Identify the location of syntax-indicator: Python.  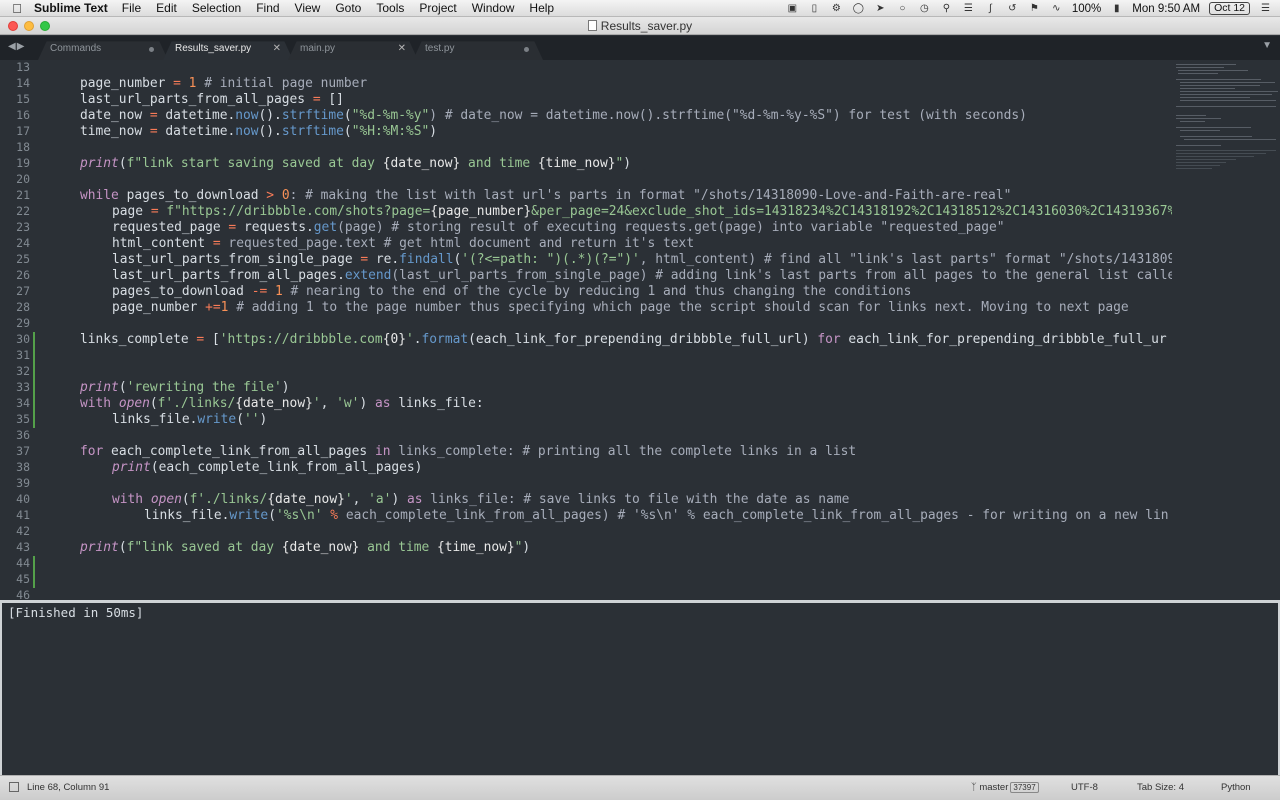
(1236, 787).